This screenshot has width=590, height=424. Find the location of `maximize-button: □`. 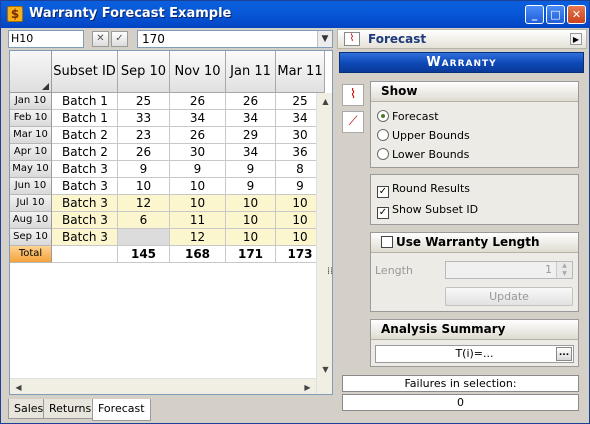

maximize-button: □ is located at coordinates (555, 14).